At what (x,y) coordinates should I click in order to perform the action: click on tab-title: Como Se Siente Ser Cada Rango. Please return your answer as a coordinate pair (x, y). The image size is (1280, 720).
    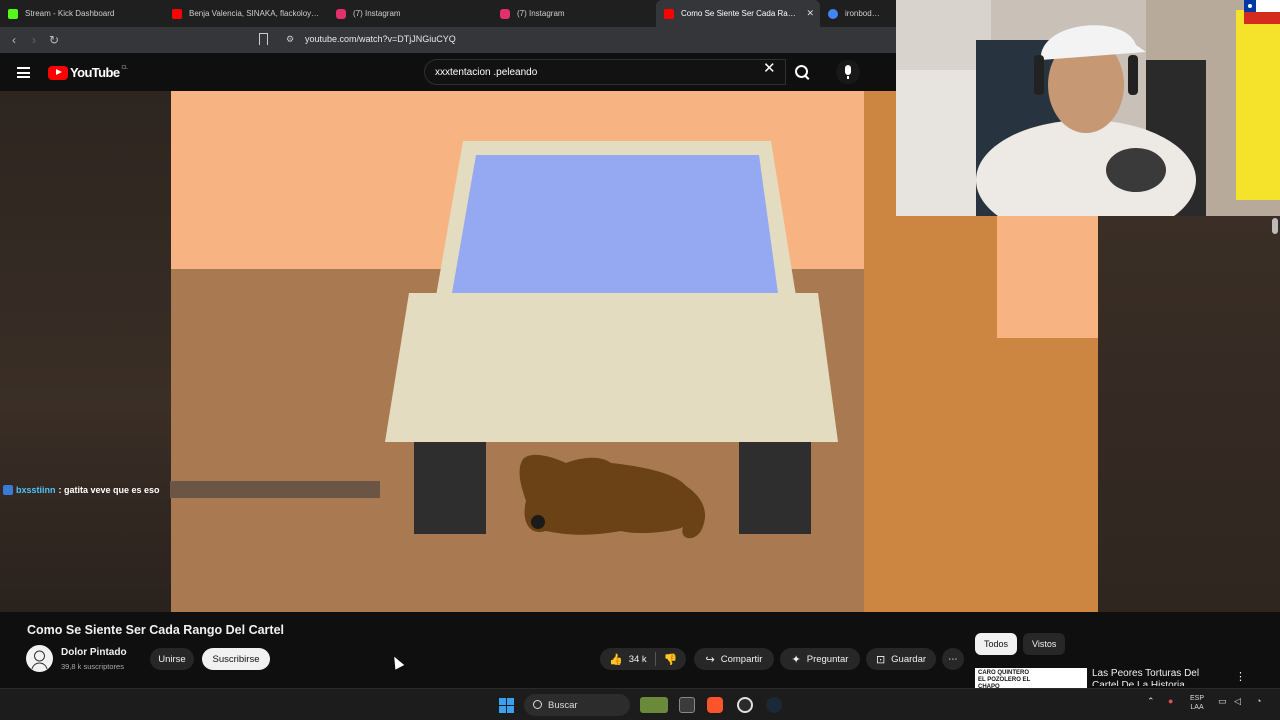
    Looking at the image, I should click on (740, 13).